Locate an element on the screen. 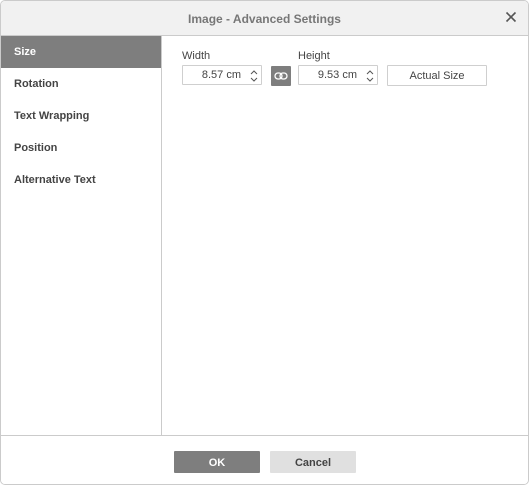 Image resolution: width=529 pixels, height=485 pixels. height-up-arrow-icon is located at coordinates (370, 71).